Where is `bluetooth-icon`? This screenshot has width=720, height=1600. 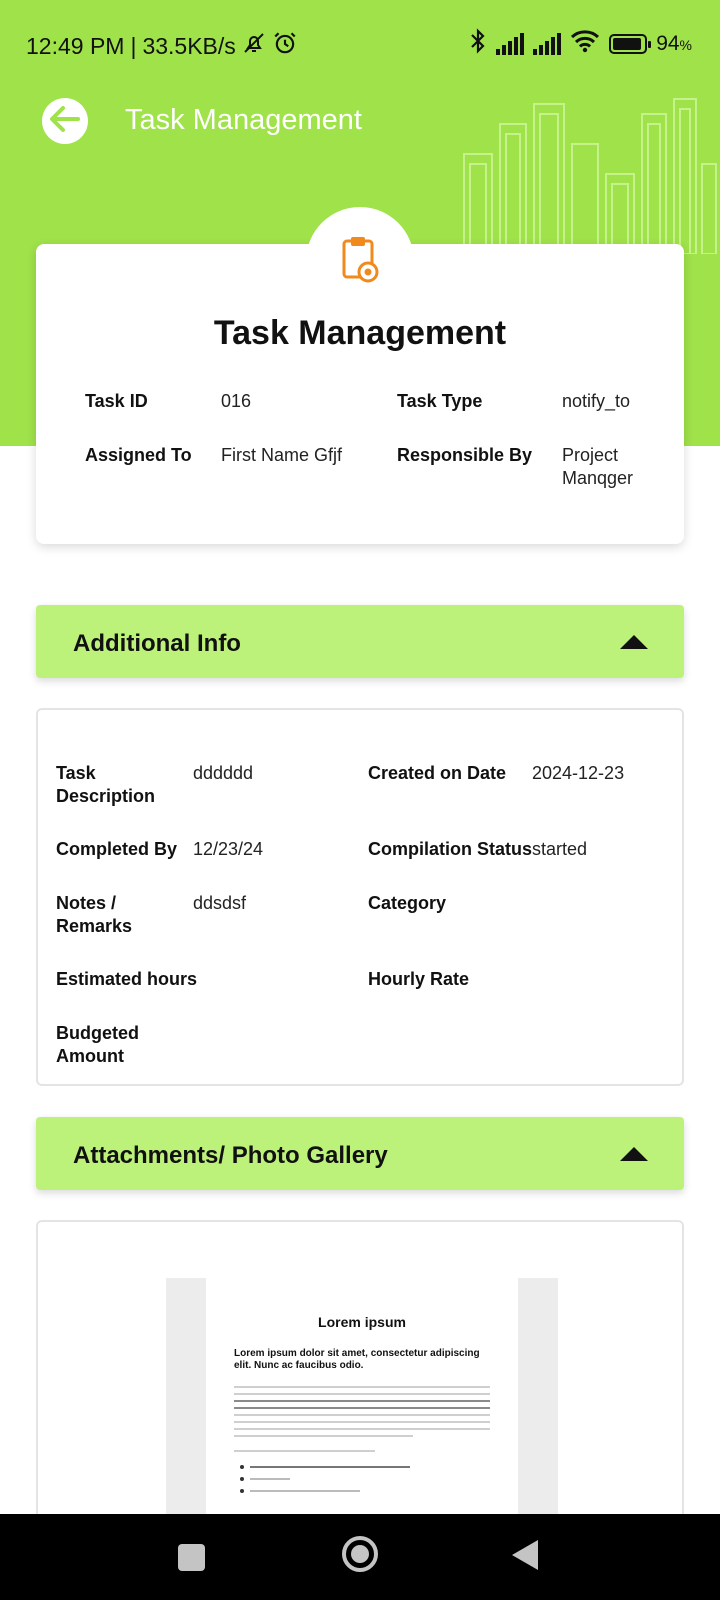 bluetooth-icon is located at coordinates (478, 44).